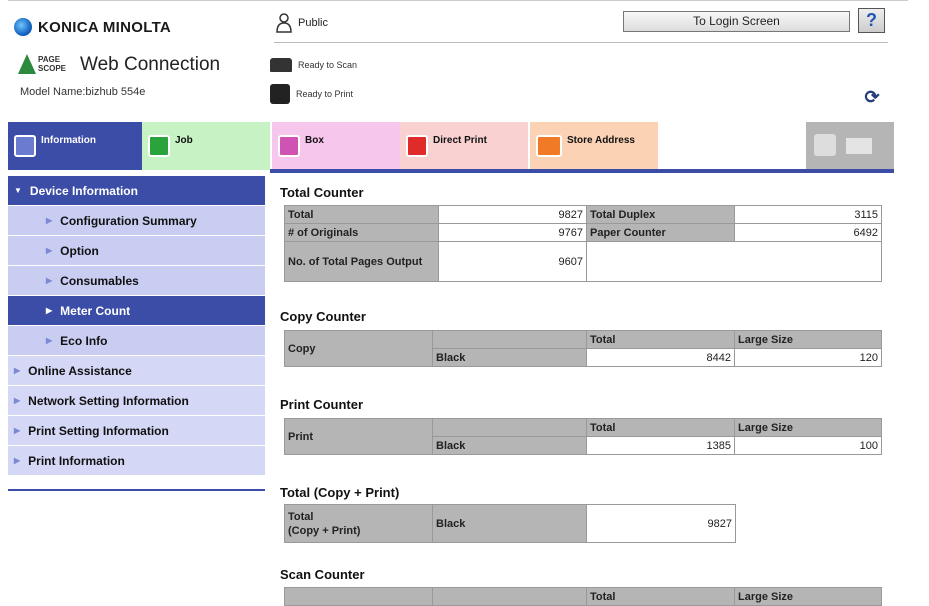 Image resolution: width=929 pixels, height=606 pixels. What do you see at coordinates (159, 146) in the screenshot?
I see `job-icon` at bounding box center [159, 146].